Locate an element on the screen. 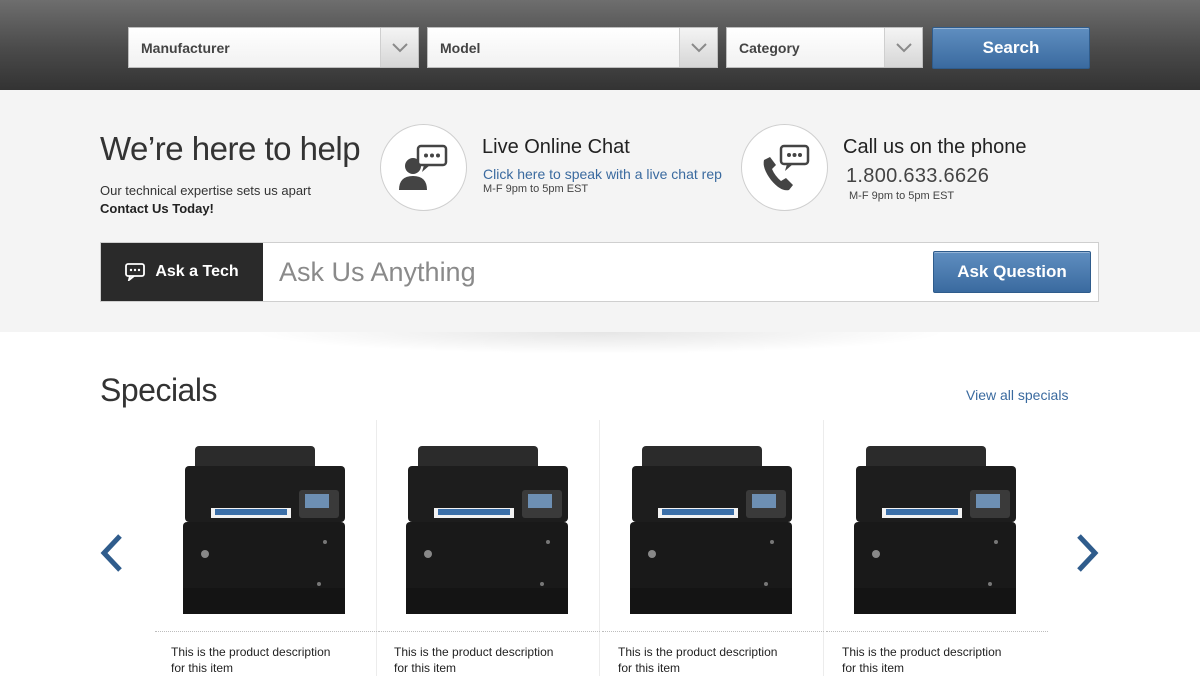 This screenshot has width=1200, height=676. category-select: Category is located at coordinates (824, 47).